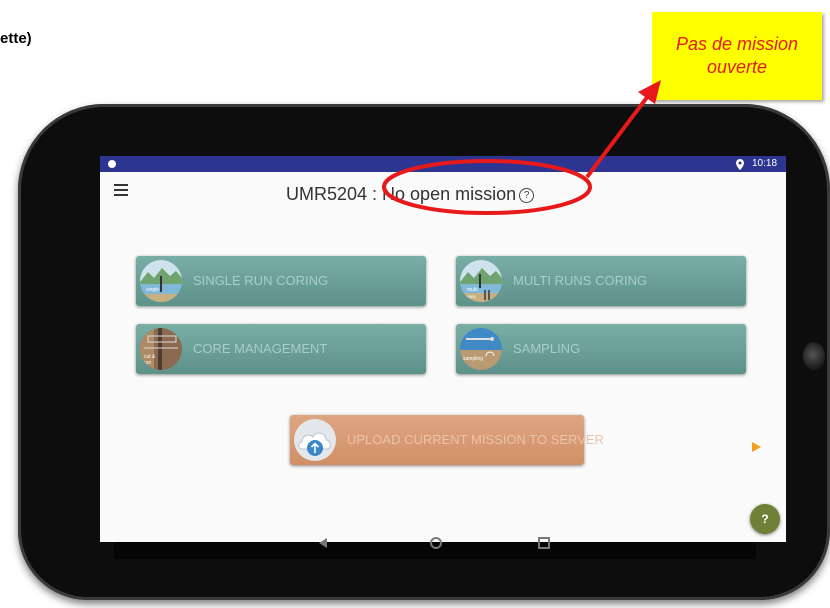 This screenshot has height=608, width=830. Describe the element at coordinates (481, 281) in the screenshot. I see `multi-runs-coring-icon: multi runs` at that location.